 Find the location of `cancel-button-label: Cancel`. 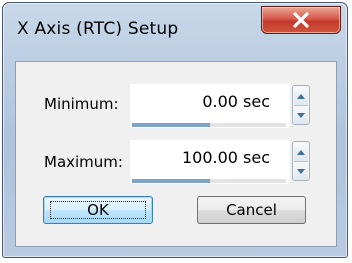

cancel-button-label: Cancel is located at coordinates (251, 210).